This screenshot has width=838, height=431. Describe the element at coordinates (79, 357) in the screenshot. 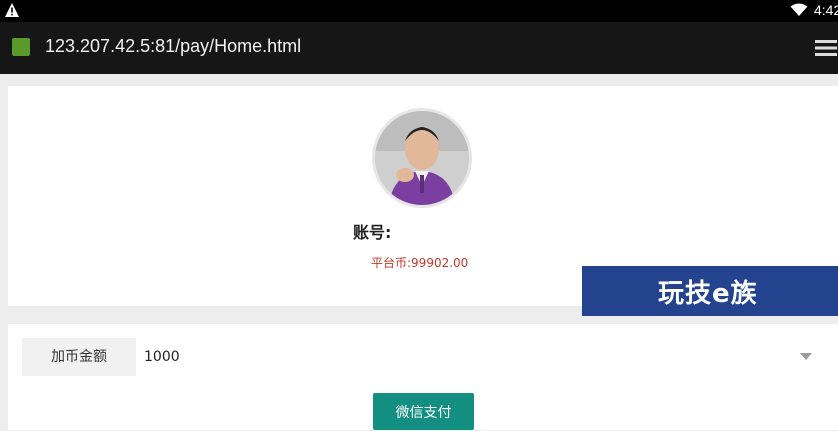

I see `amount-label: 加币金额` at that location.